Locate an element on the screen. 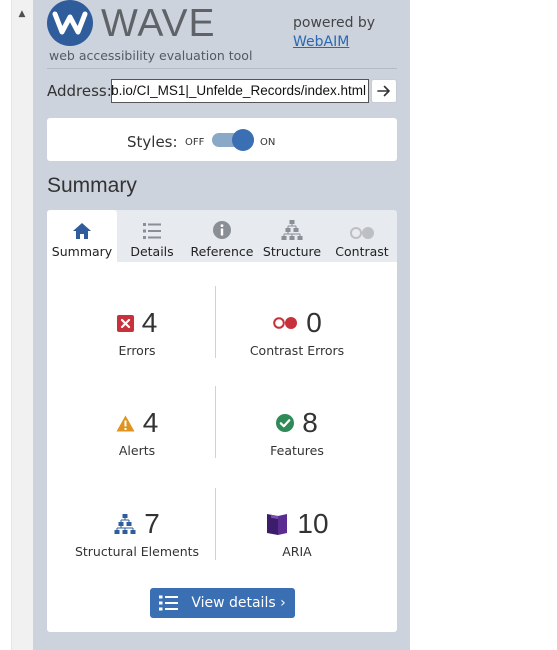 The image size is (557, 650). wave-logo-icon is located at coordinates (70, 23).